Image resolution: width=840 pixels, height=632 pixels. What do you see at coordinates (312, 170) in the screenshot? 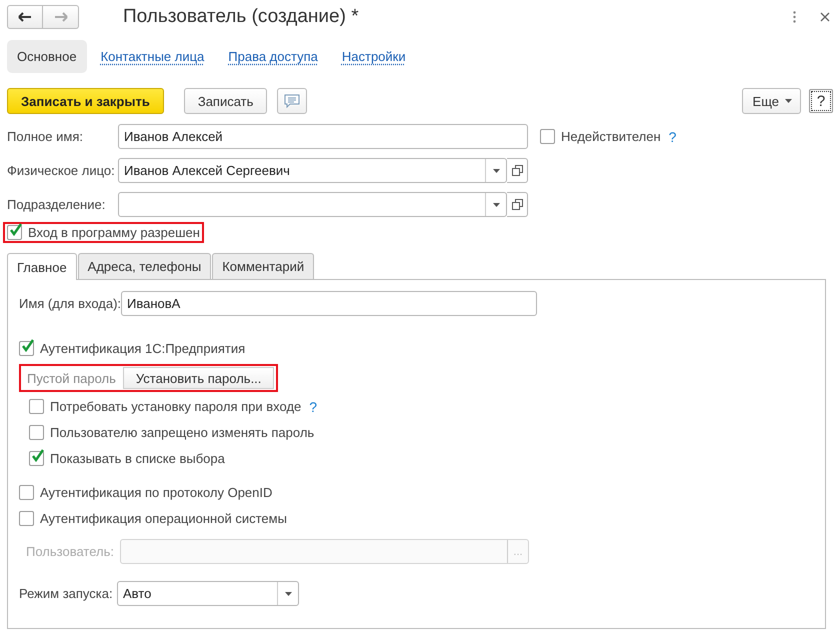
I see `choice-field: Иванов Алексей Сергеевич` at bounding box center [312, 170].